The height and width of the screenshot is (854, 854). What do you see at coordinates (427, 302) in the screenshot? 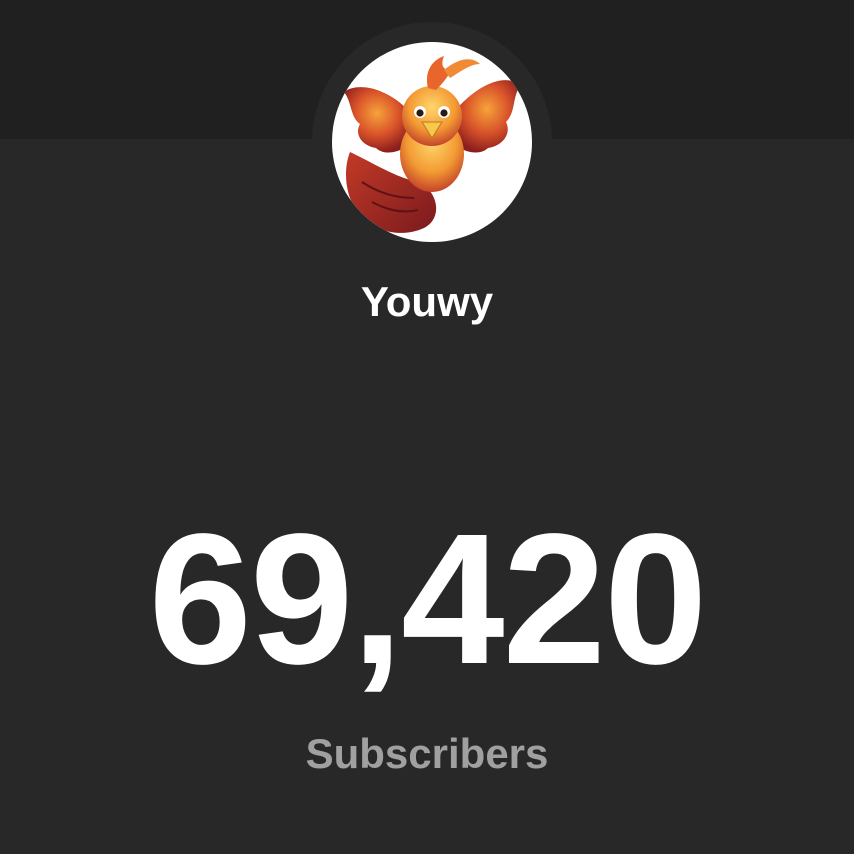
I see `channel-name: Youwy` at bounding box center [427, 302].